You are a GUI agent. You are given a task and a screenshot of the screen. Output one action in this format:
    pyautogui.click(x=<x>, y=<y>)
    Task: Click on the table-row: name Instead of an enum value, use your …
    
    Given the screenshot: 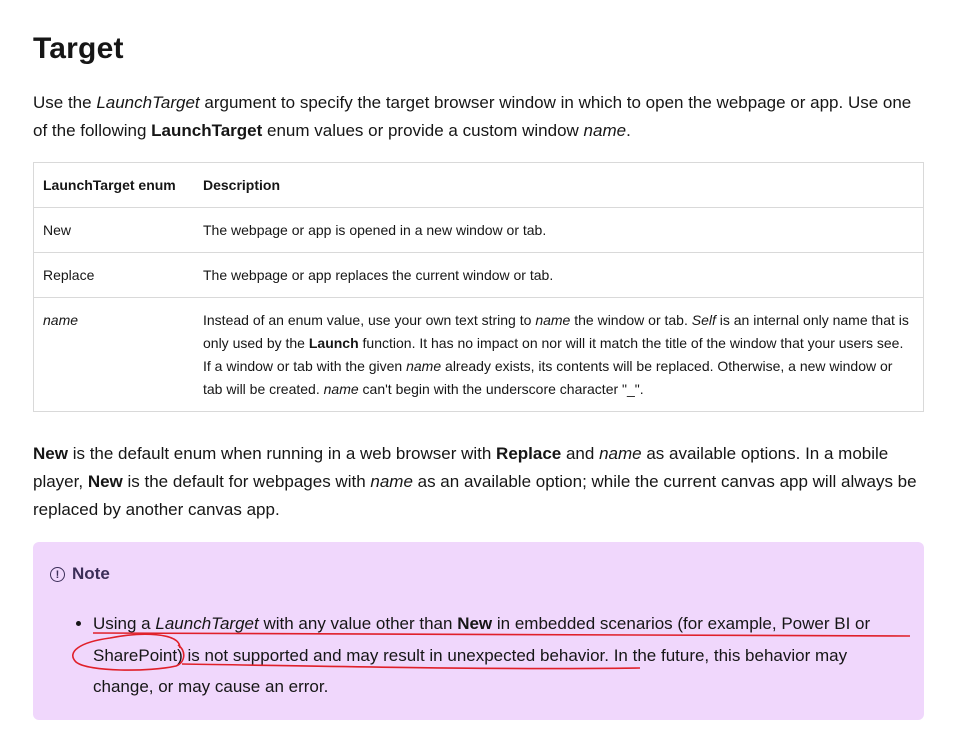 What is the action you would take?
    pyautogui.click(x=478, y=354)
    